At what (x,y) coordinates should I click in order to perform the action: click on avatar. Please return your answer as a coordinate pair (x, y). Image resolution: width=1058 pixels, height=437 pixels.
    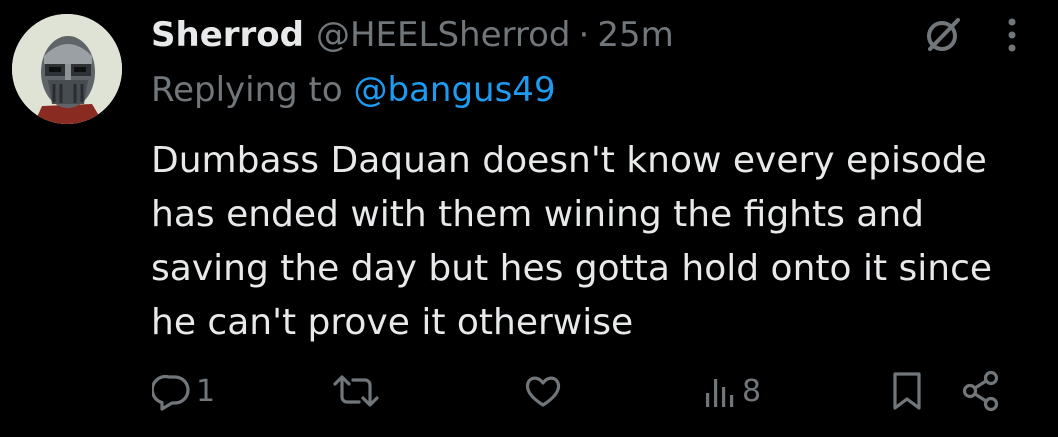
    Looking at the image, I should click on (67, 69).